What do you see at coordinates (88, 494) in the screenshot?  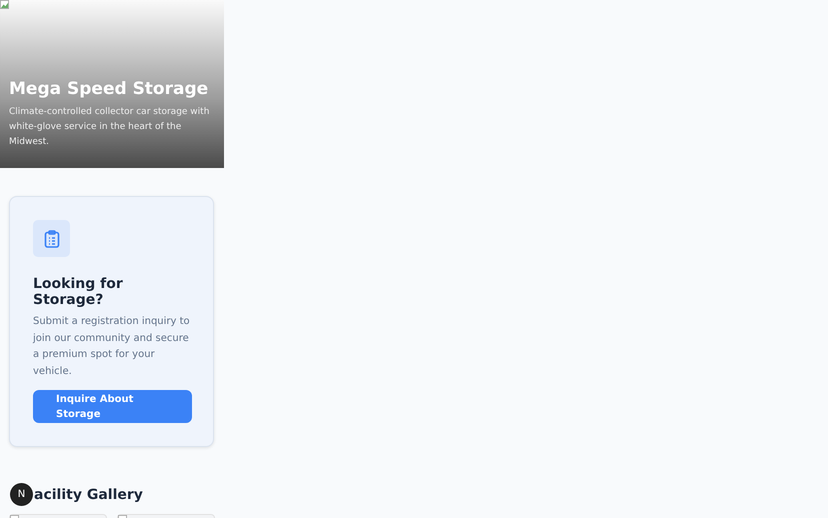 I see `section-title: acility Gallery` at bounding box center [88, 494].